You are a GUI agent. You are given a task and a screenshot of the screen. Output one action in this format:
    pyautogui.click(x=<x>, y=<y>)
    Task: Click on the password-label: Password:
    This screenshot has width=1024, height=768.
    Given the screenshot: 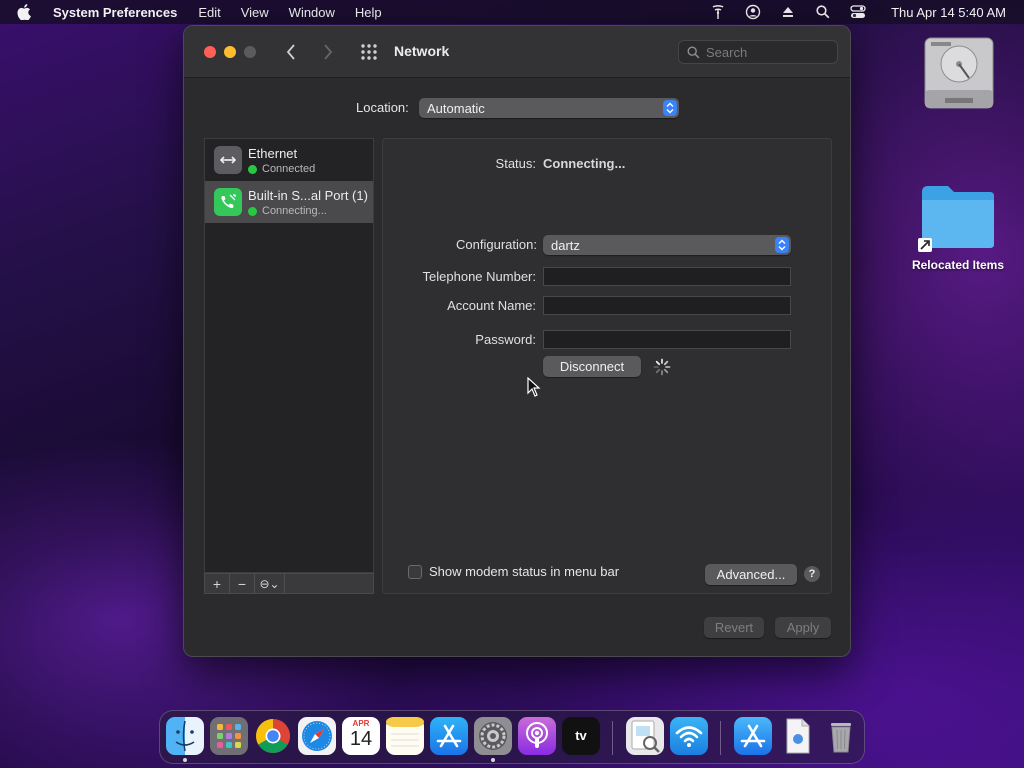 What is the action you would take?
    pyautogui.click(x=505, y=339)
    